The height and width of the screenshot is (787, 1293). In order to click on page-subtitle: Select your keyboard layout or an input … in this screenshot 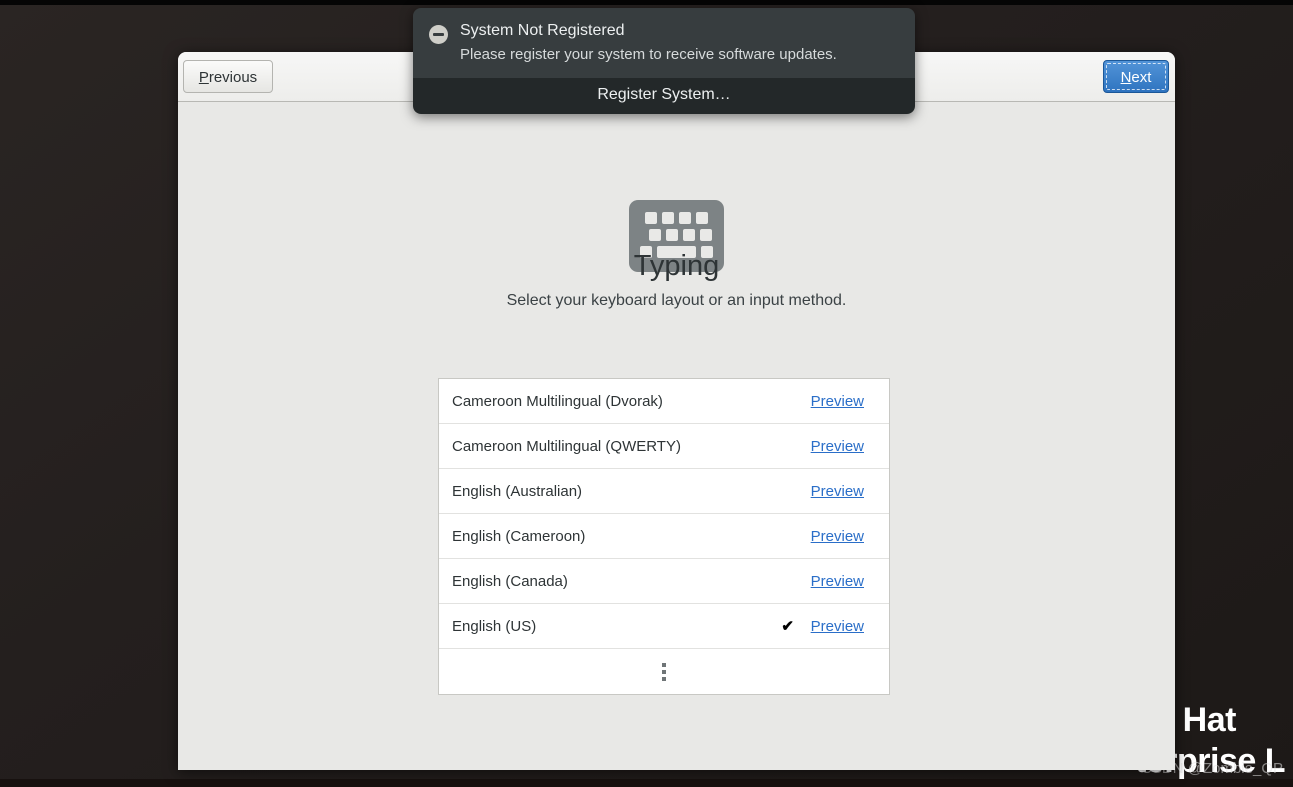, I will do `click(676, 300)`.